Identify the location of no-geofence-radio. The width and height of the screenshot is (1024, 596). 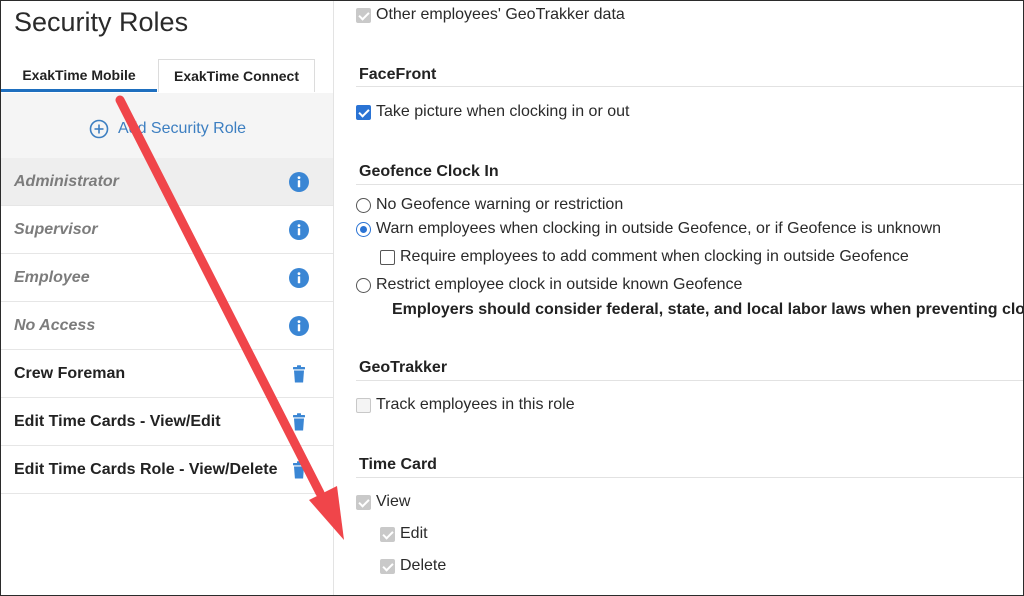
(363, 205).